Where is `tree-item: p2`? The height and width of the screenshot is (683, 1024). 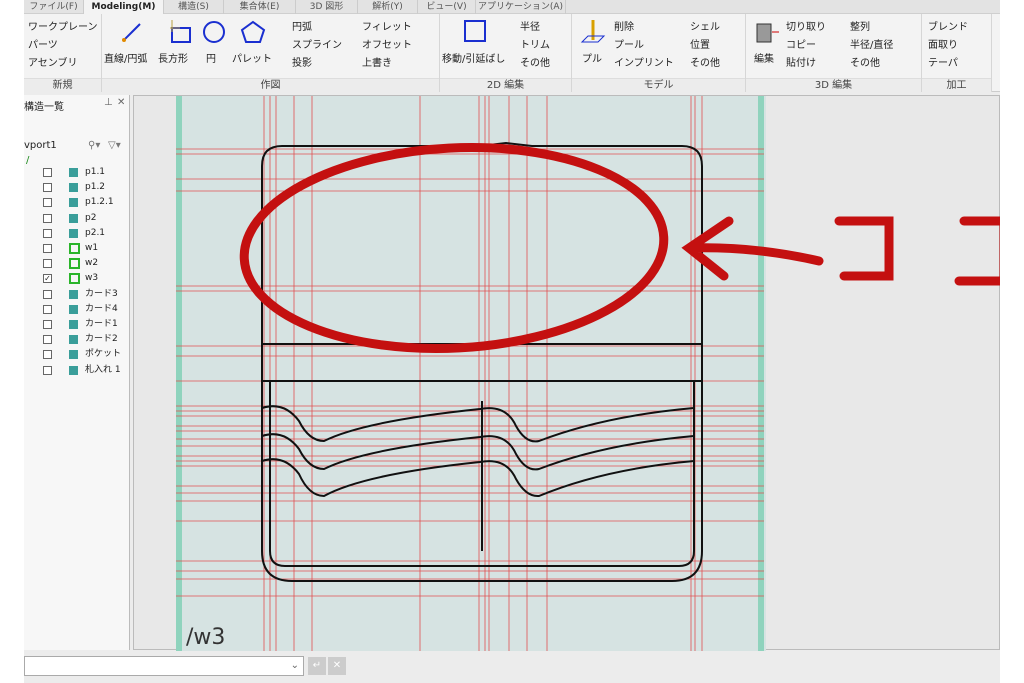 tree-item: p2 is located at coordinates (77, 218).